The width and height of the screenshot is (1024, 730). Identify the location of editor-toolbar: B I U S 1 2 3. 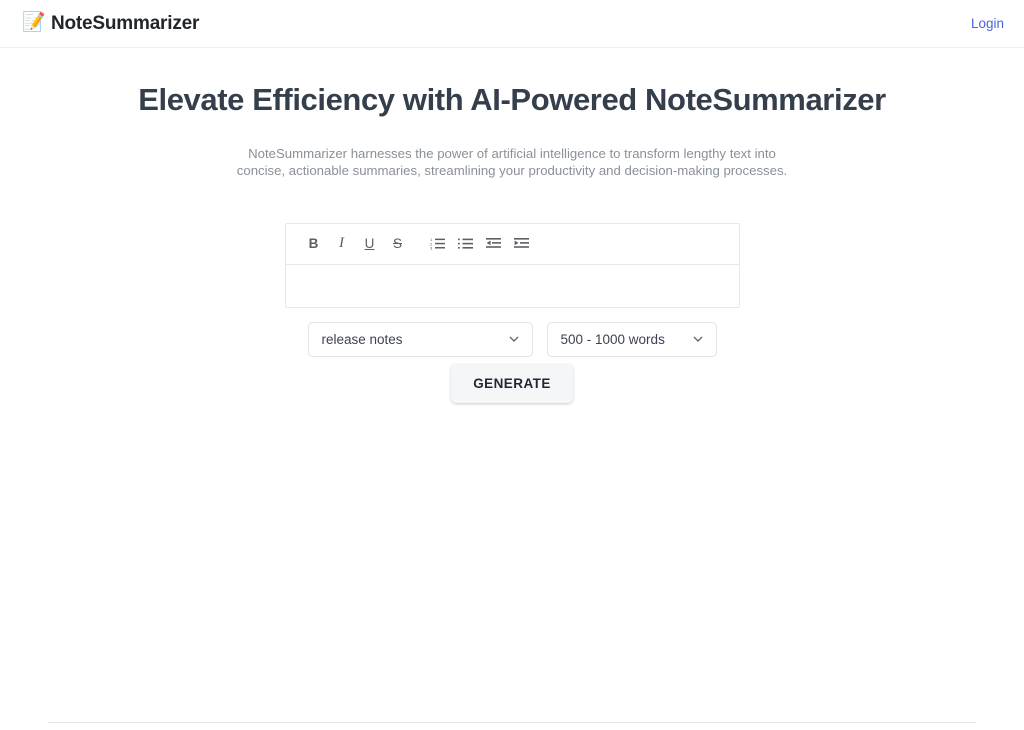
(512, 244).